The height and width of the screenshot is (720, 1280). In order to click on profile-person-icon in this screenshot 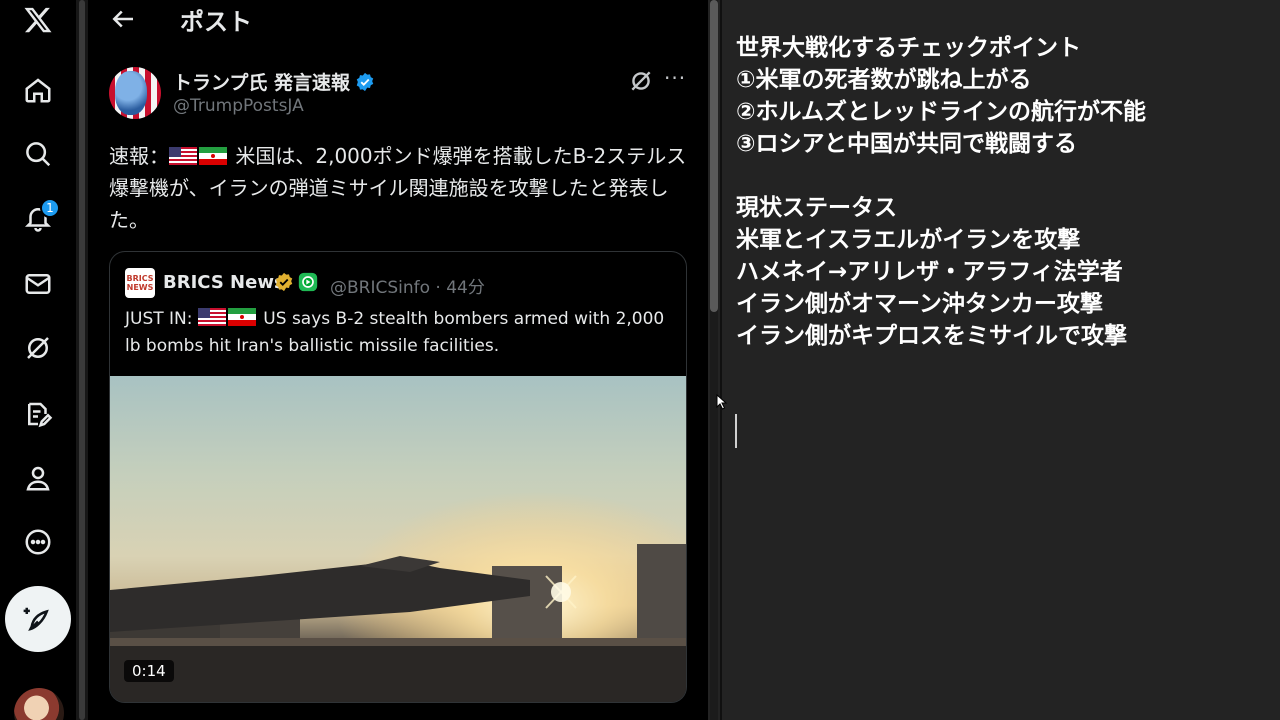, I will do `click(38, 478)`.